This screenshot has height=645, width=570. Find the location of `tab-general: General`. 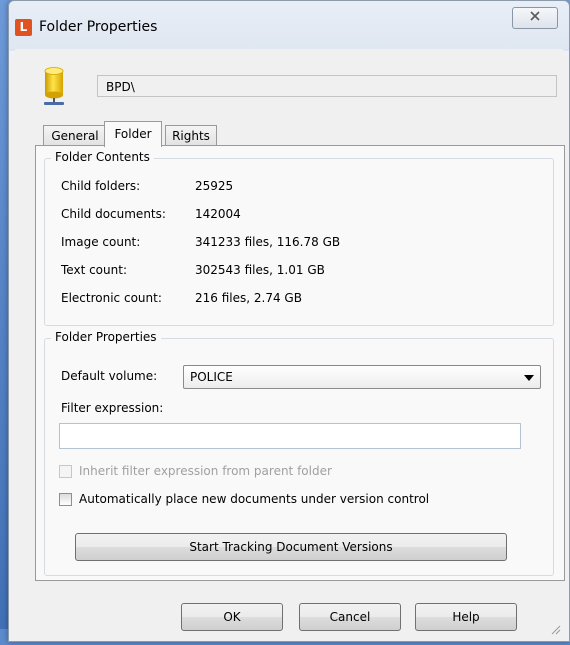

tab-general: General is located at coordinates (75, 135).